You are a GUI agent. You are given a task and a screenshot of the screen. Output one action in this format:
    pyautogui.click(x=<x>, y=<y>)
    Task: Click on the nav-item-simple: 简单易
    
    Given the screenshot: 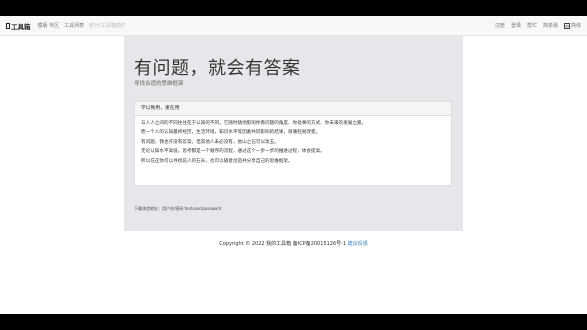 What is the action you would take?
    pyautogui.click(x=550, y=25)
    